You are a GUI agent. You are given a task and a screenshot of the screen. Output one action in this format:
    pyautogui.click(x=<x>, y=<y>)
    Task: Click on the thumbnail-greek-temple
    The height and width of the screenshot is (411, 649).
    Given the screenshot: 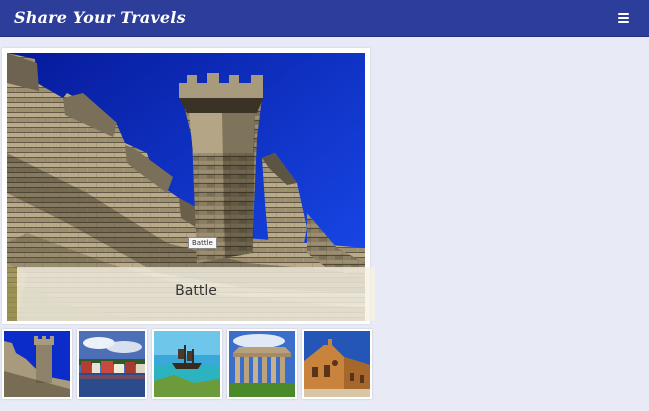 What is the action you would take?
    pyautogui.click(x=262, y=364)
    